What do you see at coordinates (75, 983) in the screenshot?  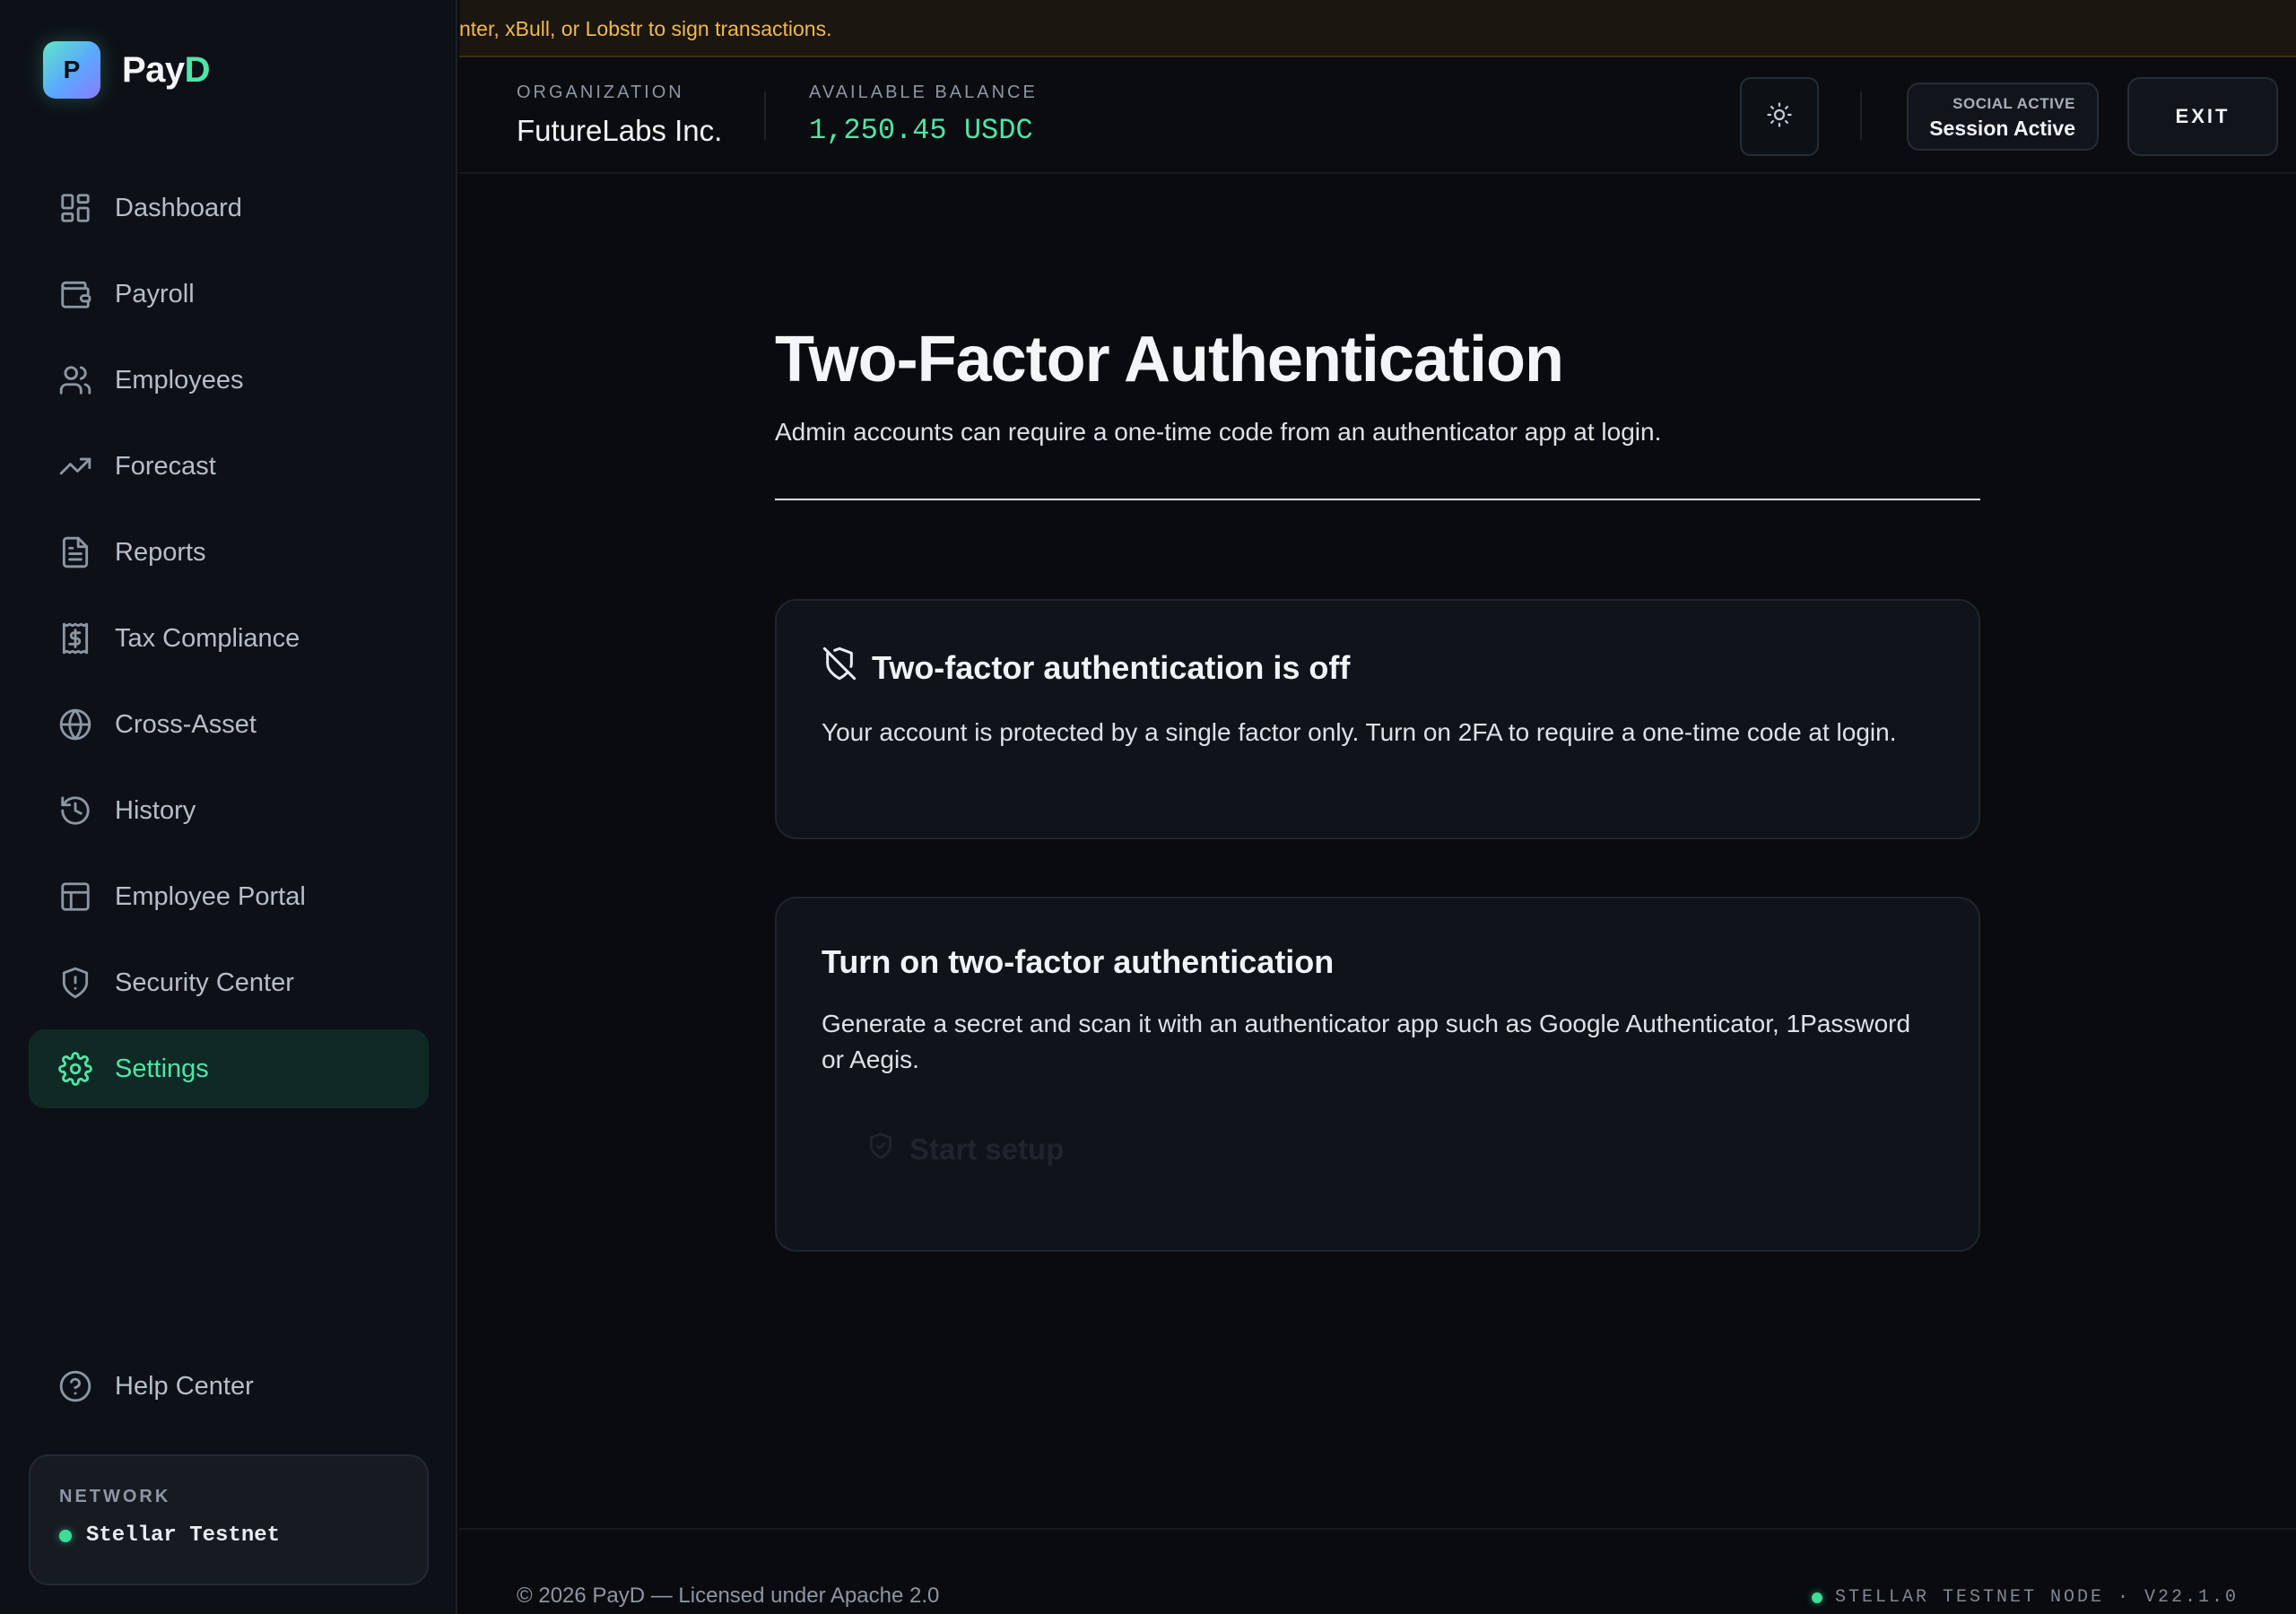 I see `shield-alert-icon` at bounding box center [75, 983].